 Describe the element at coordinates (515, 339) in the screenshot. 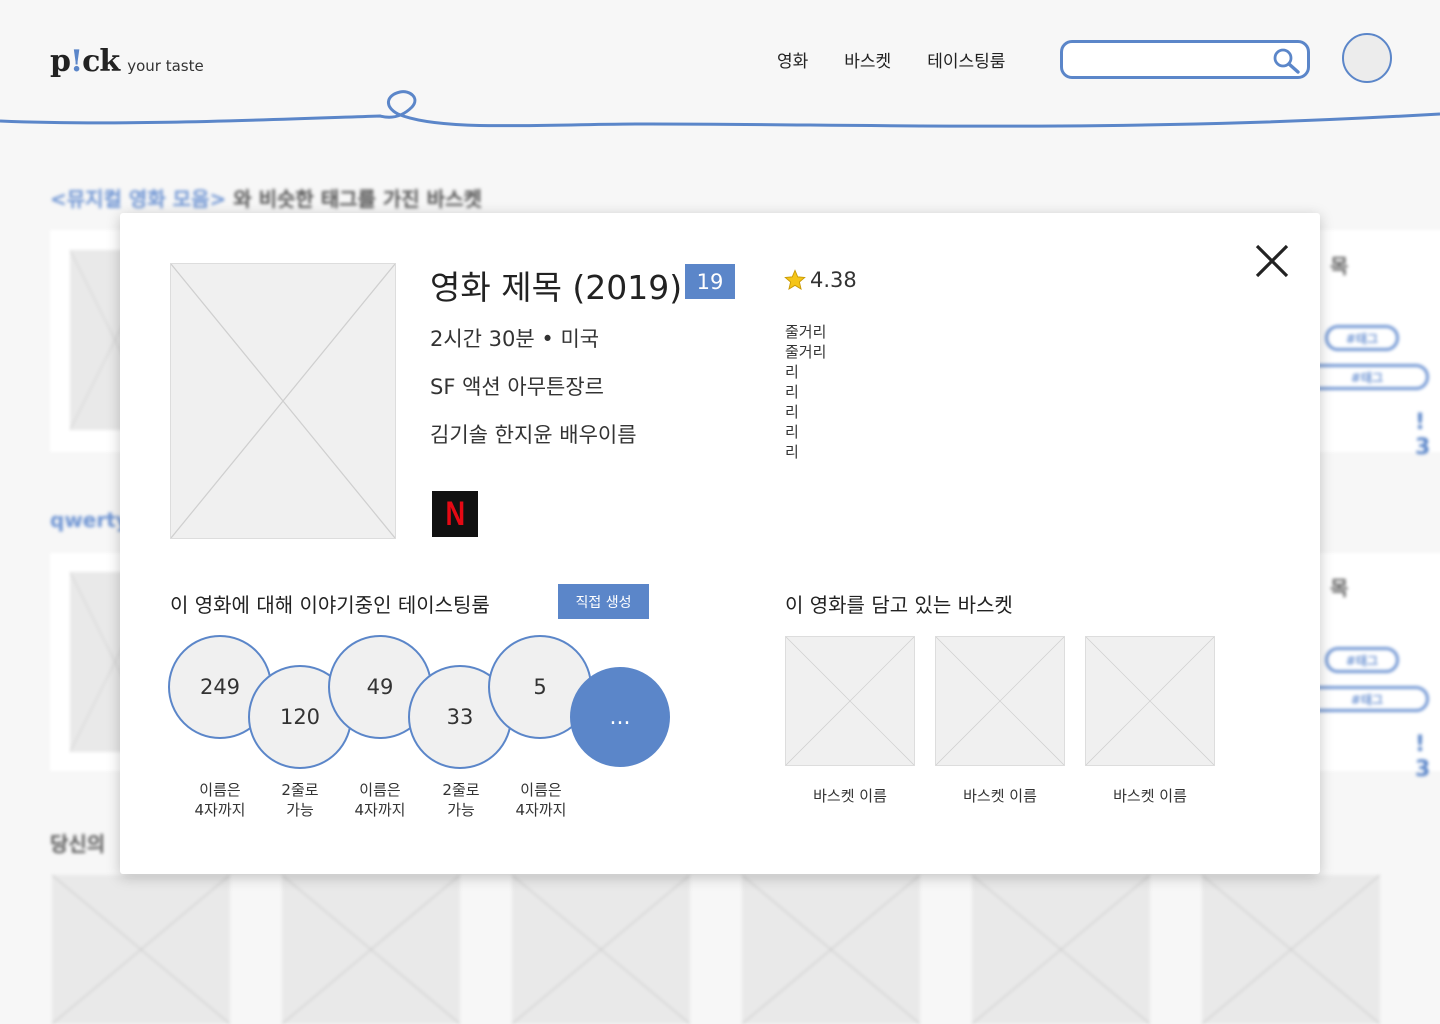

I see `movie-runtime-country: 2시간 30분 • 미국` at that location.